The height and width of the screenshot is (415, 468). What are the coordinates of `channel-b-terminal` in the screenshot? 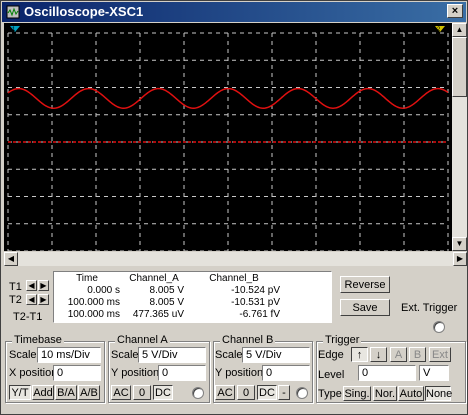 It's located at (302, 393).